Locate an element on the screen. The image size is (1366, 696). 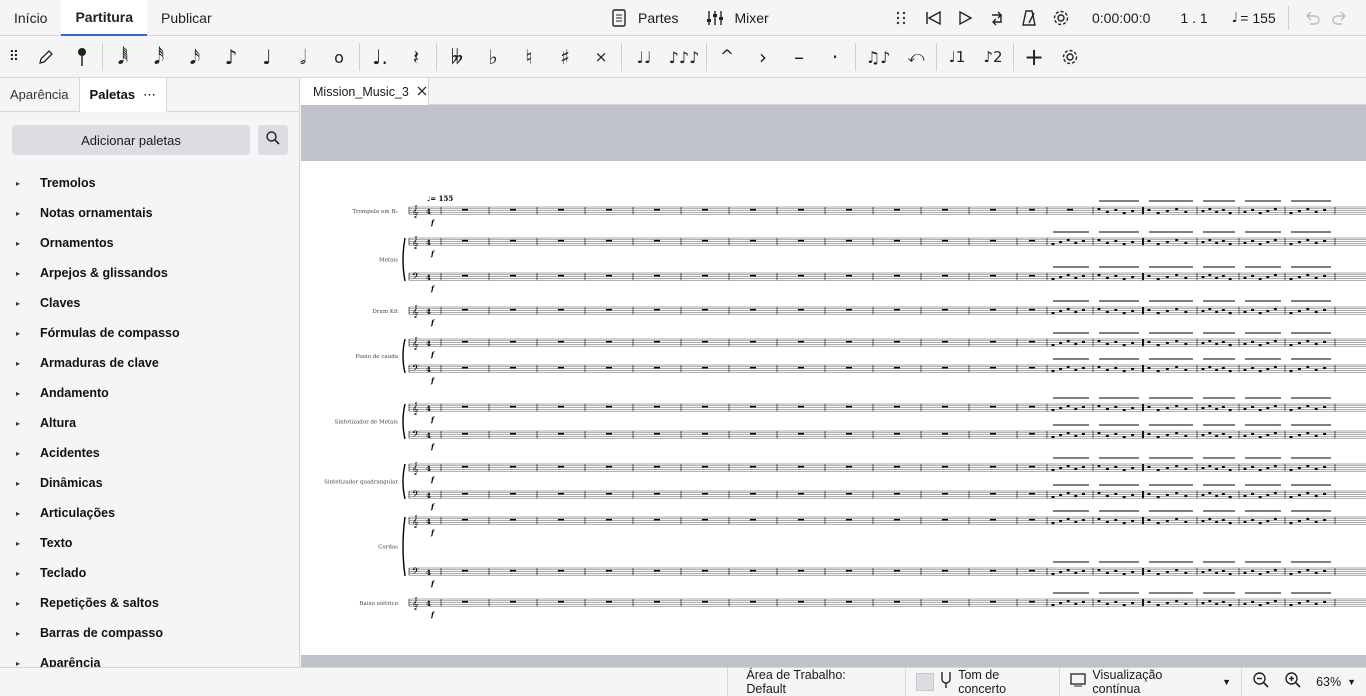
rest-icon: 𝄽 is located at coordinates (416, 57).